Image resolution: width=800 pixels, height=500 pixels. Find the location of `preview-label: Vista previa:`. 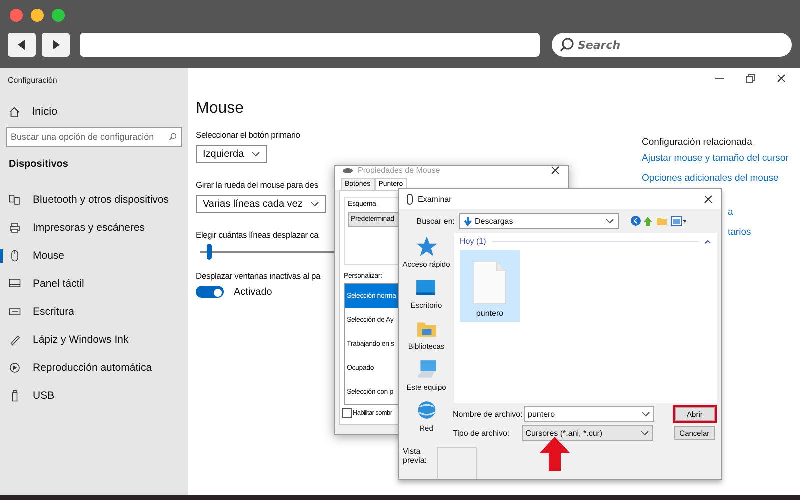

preview-label: Vista previa: is located at coordinates (415, 457).